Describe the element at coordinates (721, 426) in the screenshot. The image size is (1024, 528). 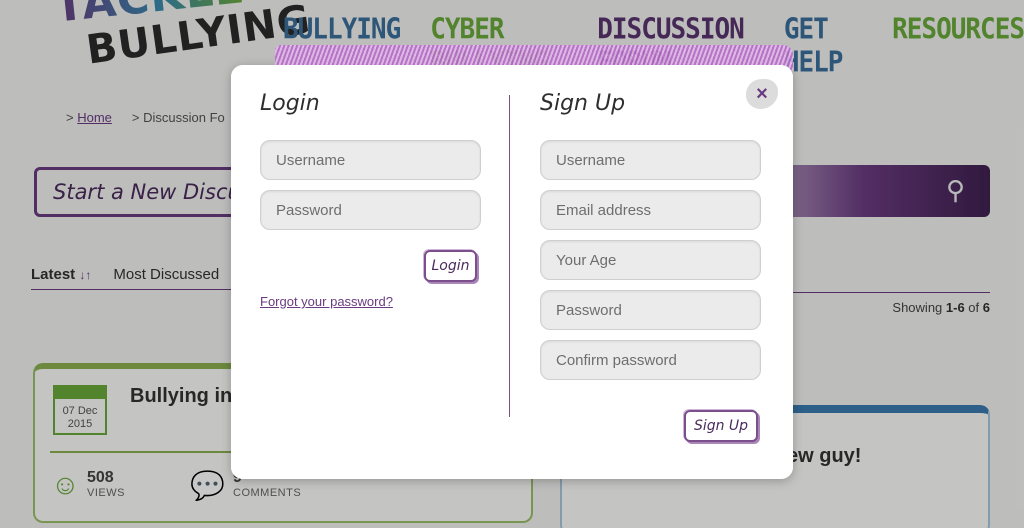
I see `signup-button: Sign Up` at that location.